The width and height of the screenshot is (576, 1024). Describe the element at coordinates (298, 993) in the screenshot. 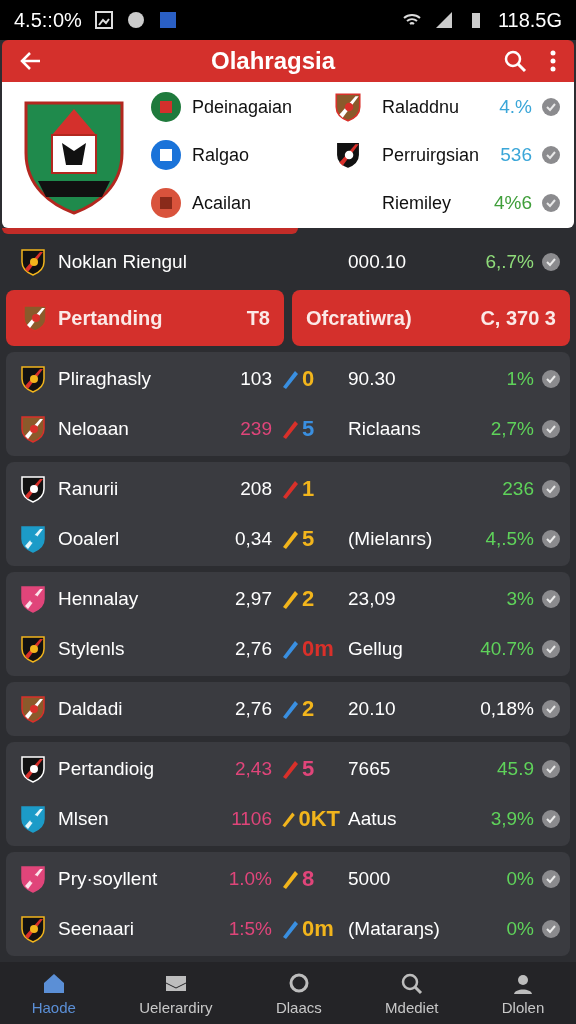

I see `nav-tab: Dlaacs` at that location.